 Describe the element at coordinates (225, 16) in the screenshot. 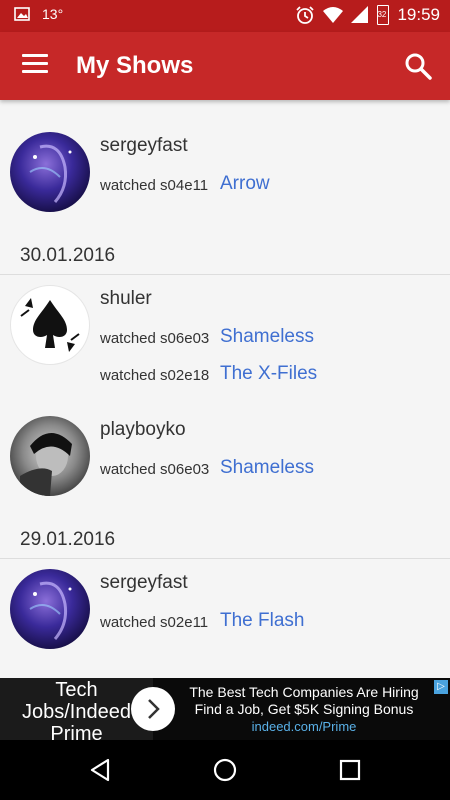

I see `status-bar: 13° 32 19:59` at that location.